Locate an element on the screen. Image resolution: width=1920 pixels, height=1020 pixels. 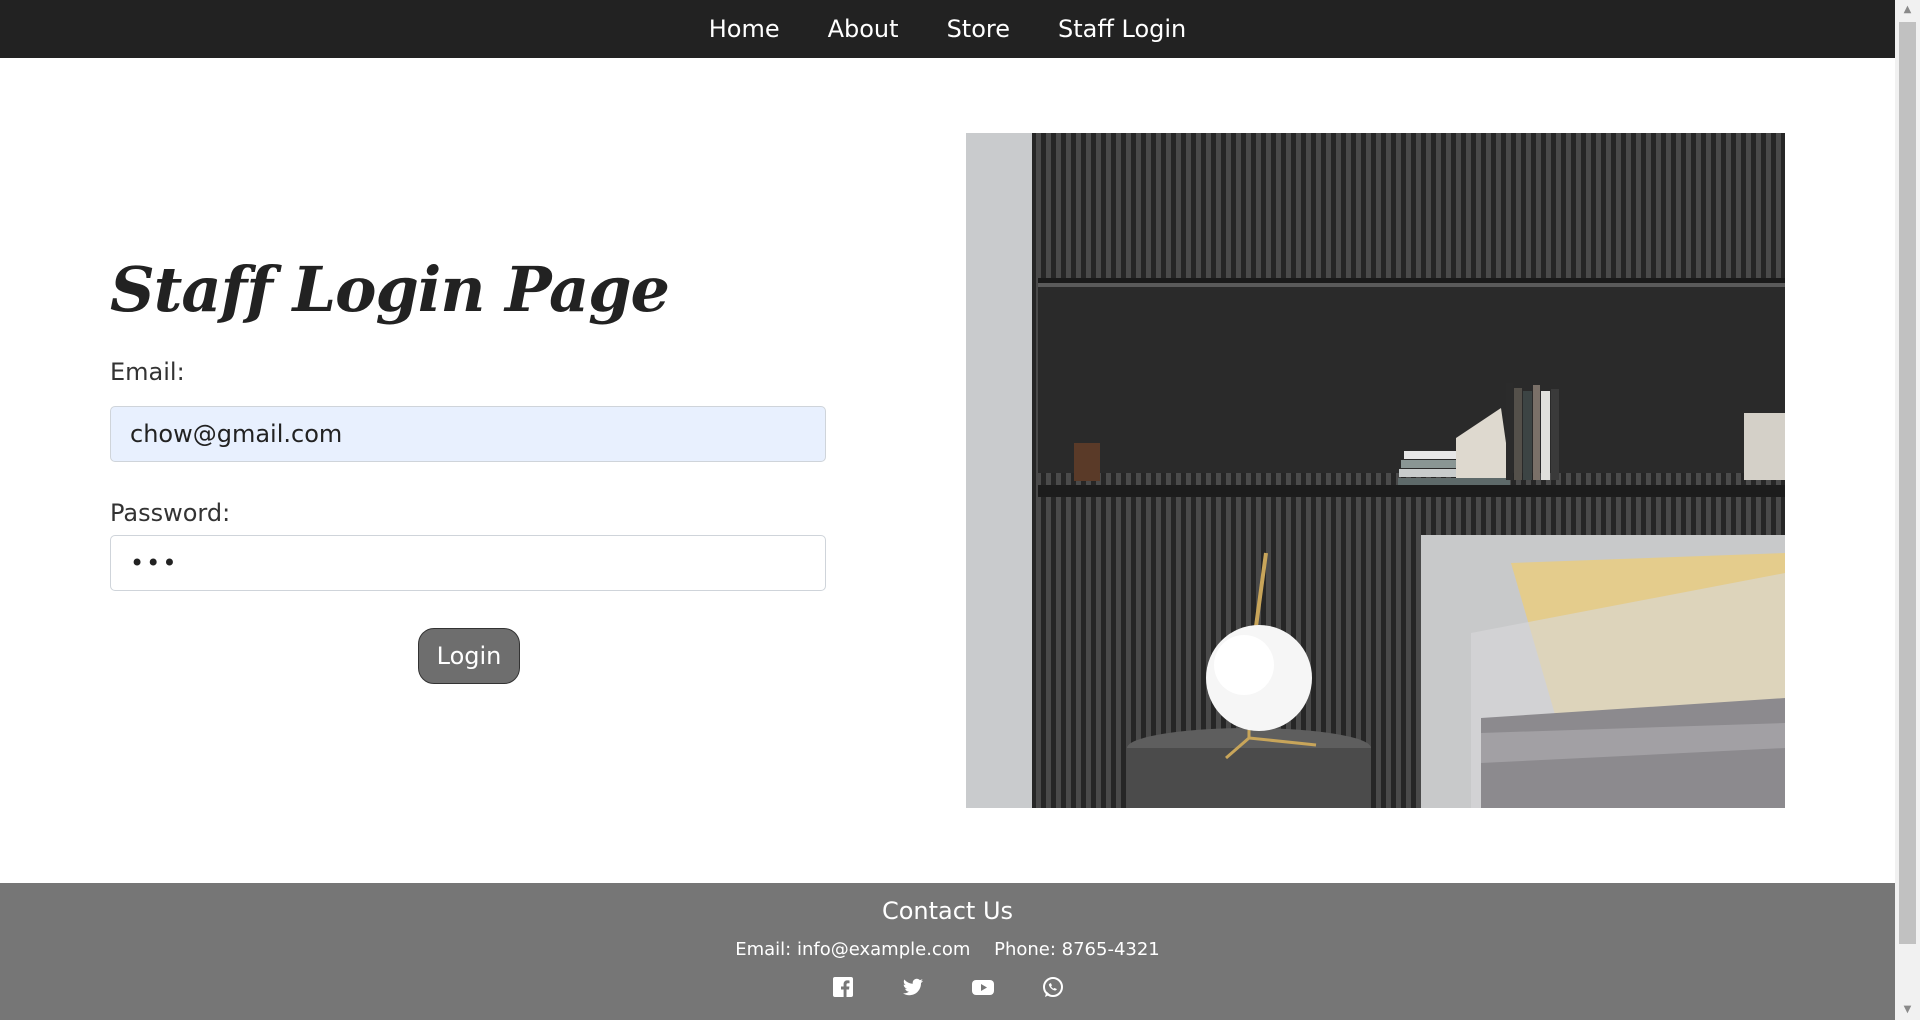
nav-home: Home is located at coordinates (744, 29).